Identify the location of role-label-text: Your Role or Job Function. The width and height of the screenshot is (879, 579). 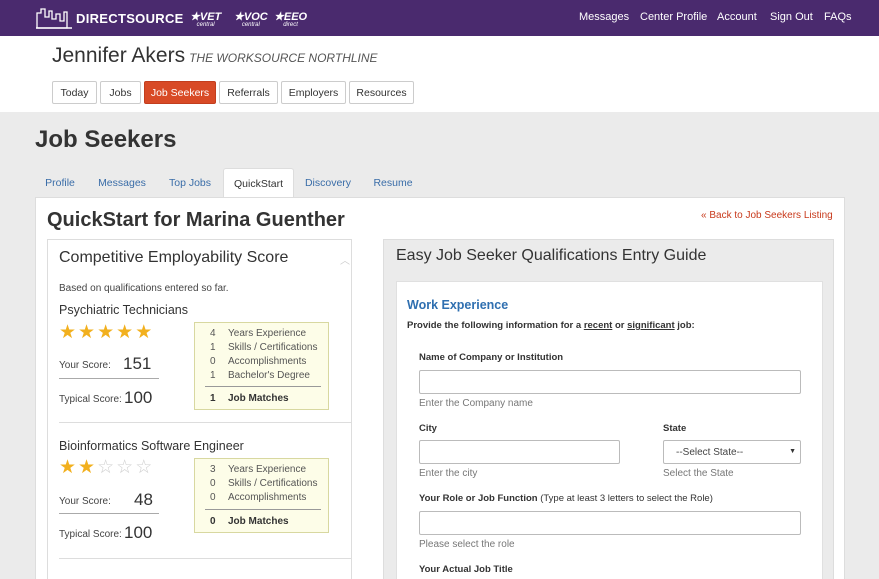
(478, 498).